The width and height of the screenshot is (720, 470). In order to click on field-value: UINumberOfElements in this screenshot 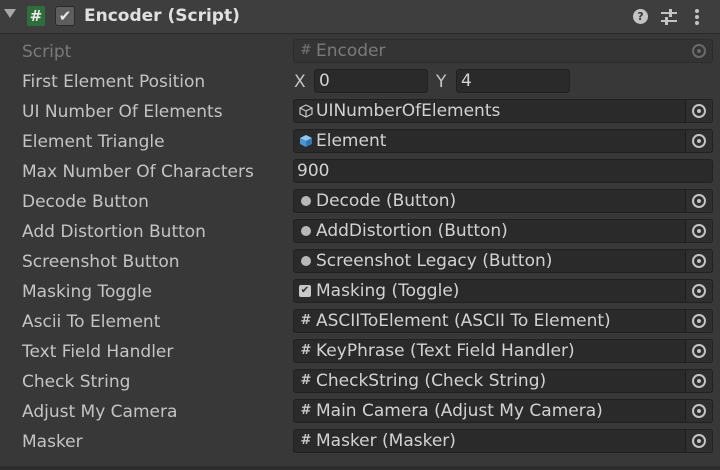, I will do `click(408, 111)`.